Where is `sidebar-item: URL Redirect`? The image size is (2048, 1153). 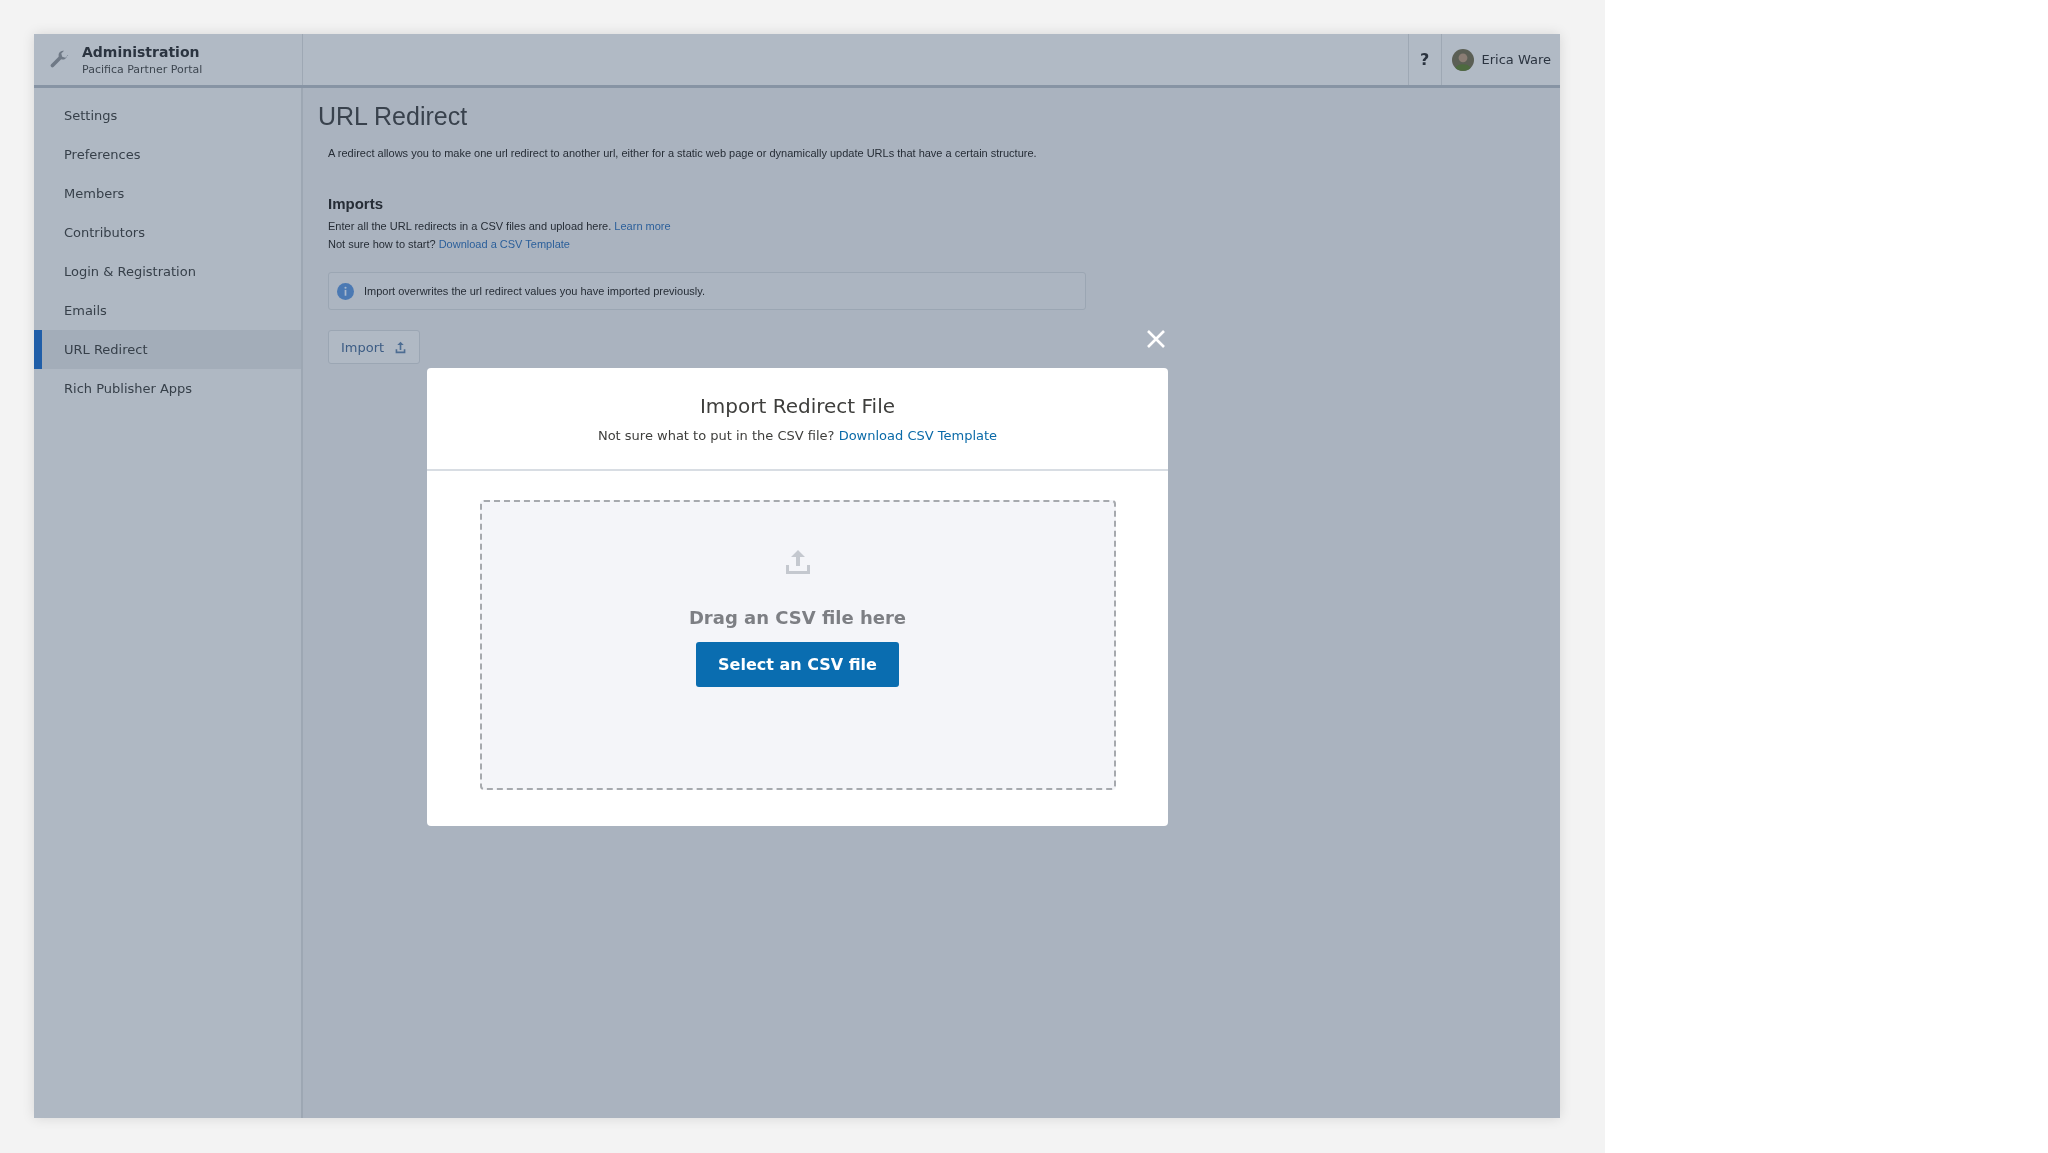 sidebar-item: URL Redirect is located at coordinates (167, 349).